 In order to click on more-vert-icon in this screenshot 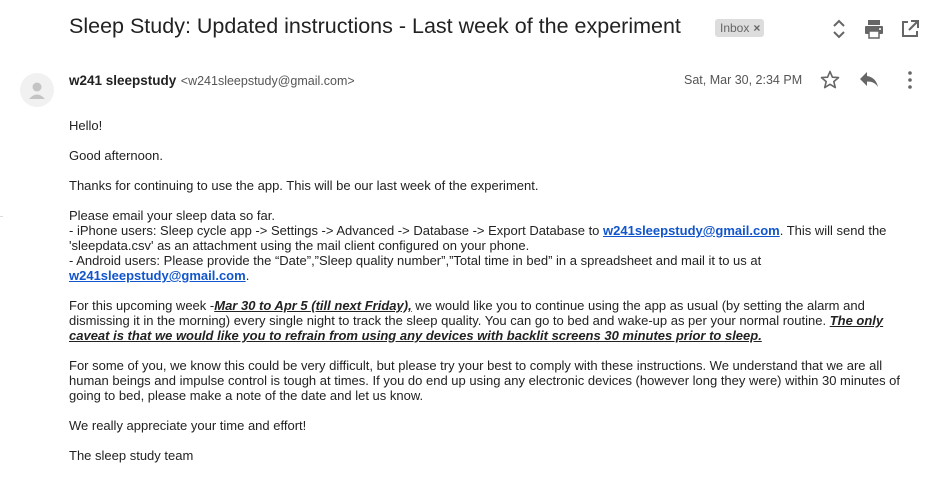, I will do `click(910, 80)`.